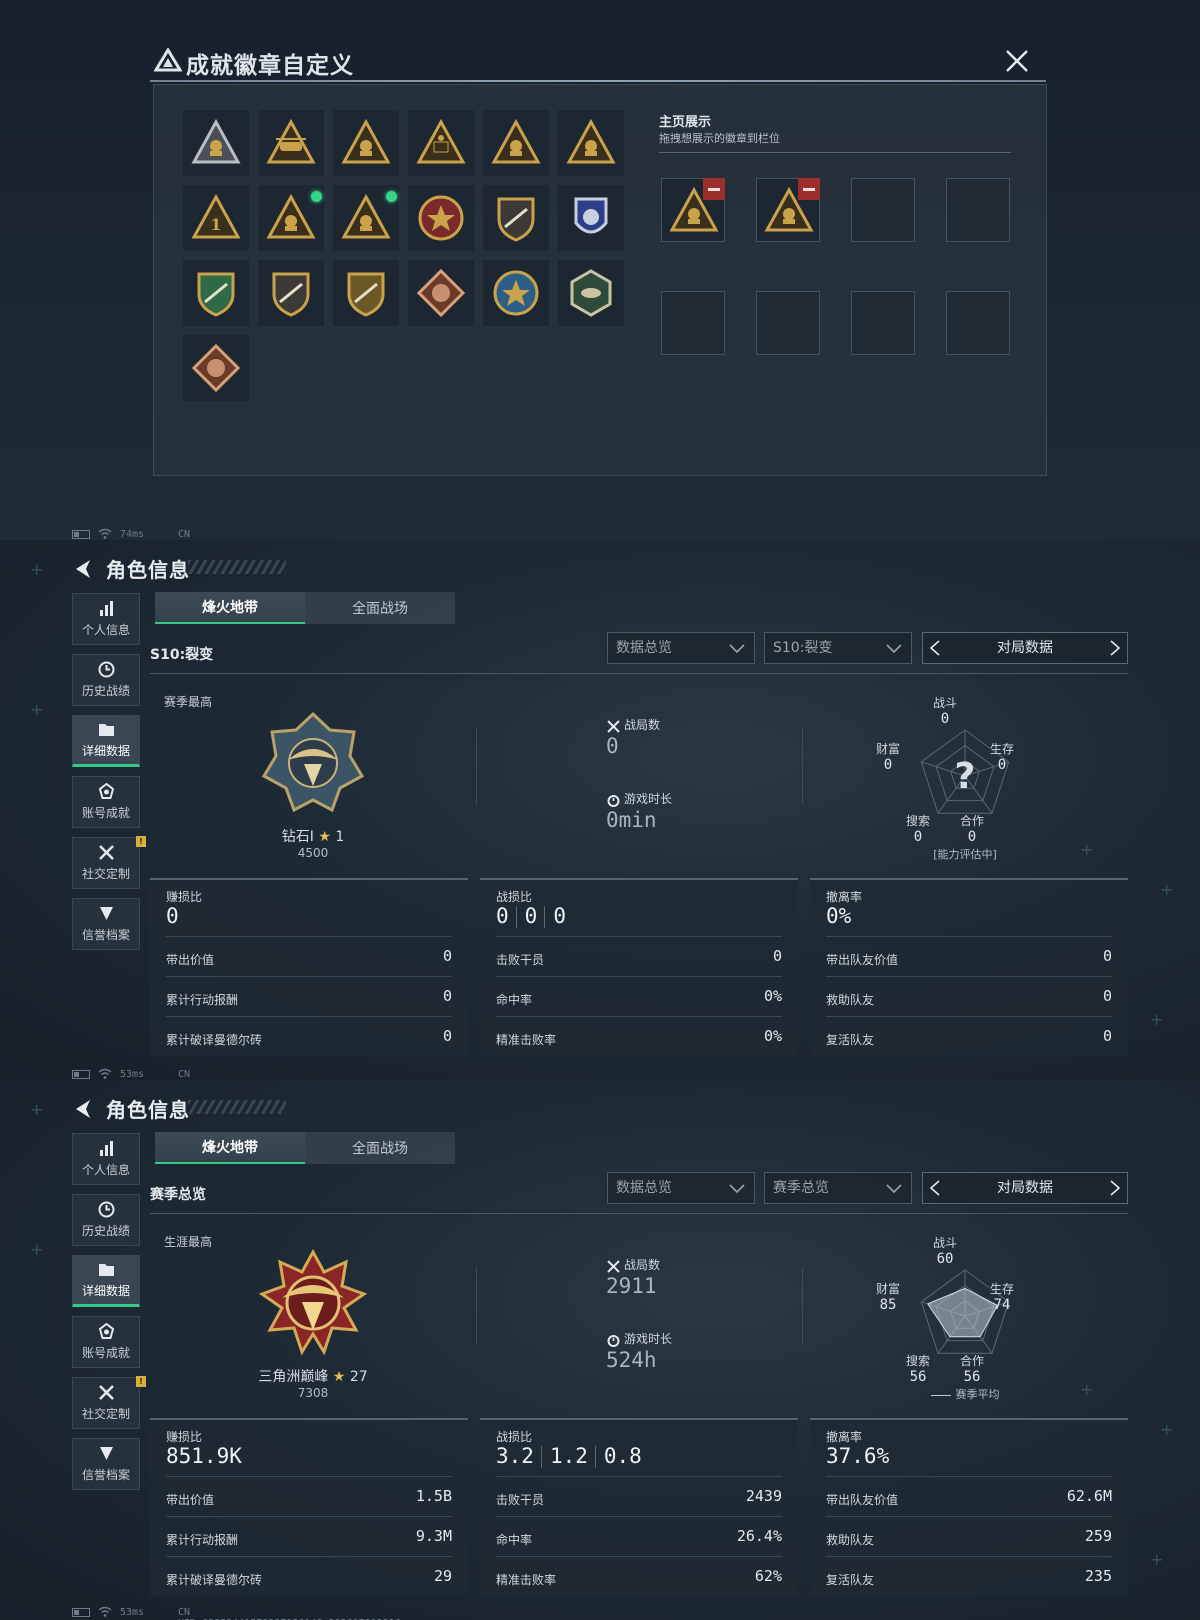  What do you see at coordinates (188, 1242) in the screenshot?
I see `best-rank-label: 生涯最高` at bounding box center [188, 1242].